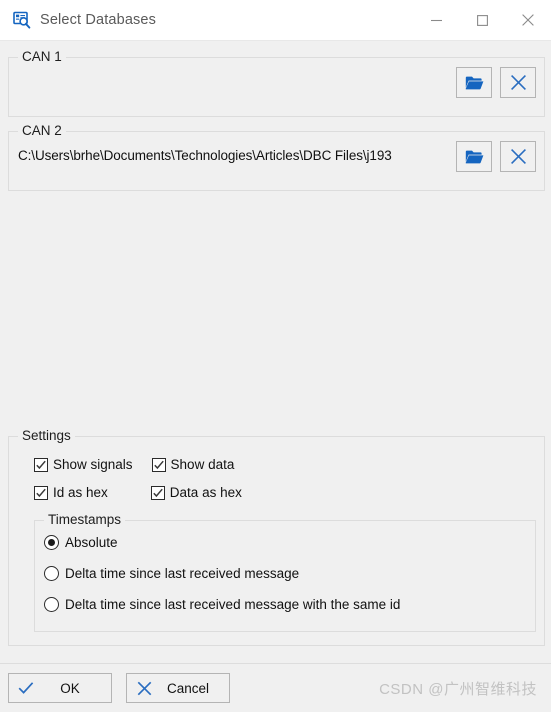  I want to click on can2-buttons, so click(496, 156).